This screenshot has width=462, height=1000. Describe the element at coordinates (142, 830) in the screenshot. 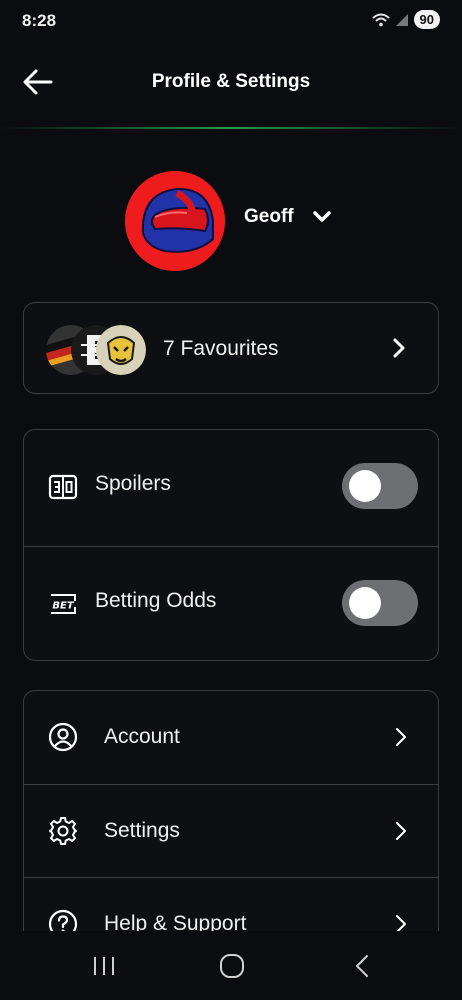

I see `menu-item-label: Settings` at that location.